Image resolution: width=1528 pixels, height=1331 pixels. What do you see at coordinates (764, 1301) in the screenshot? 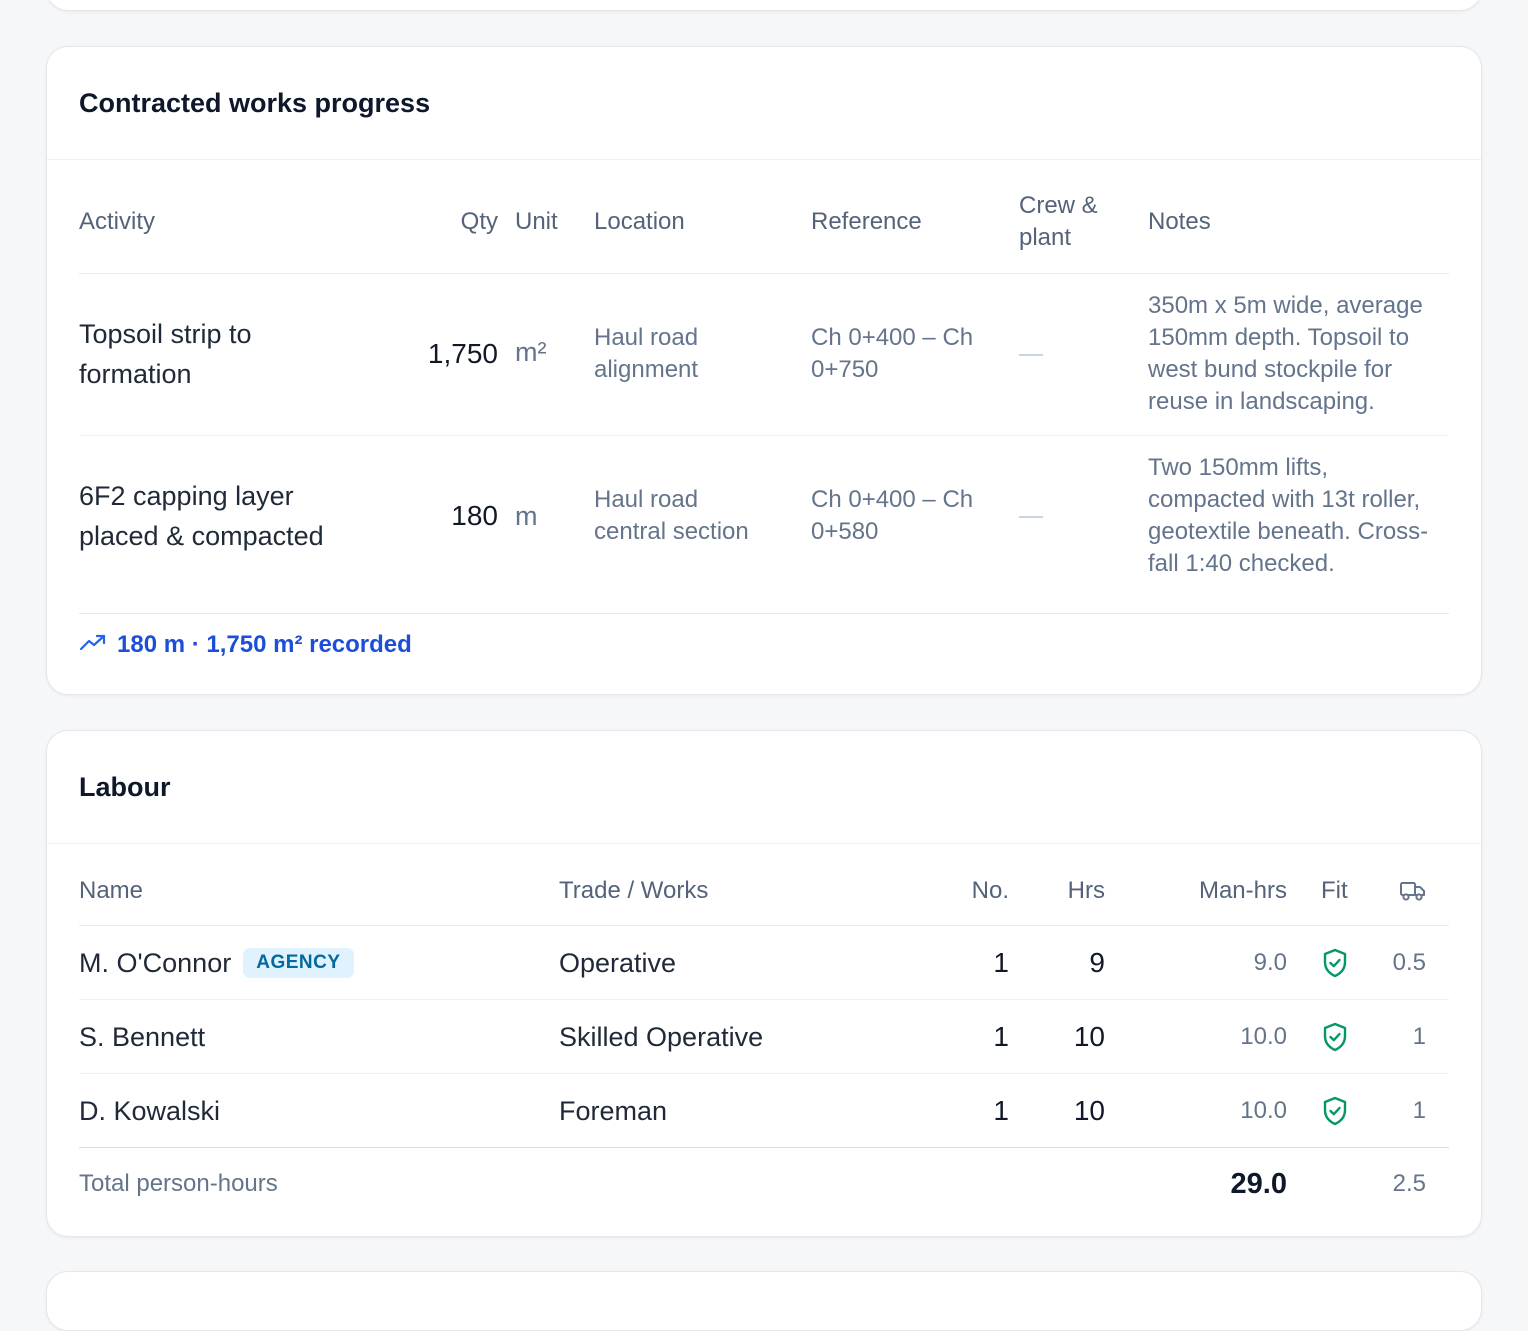
I see `next-card` at bounding box center [764, 1301].